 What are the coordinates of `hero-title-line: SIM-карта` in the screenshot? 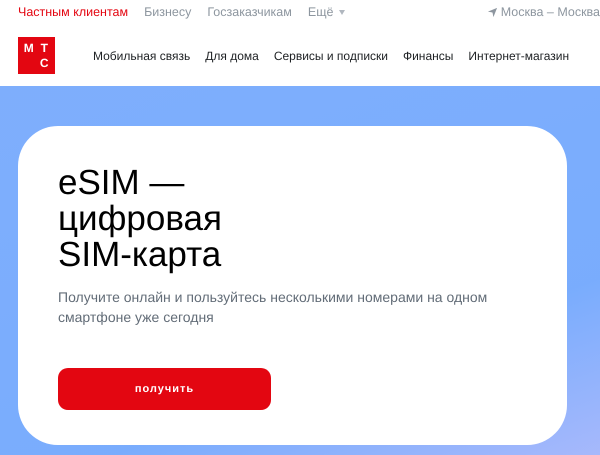 It's located at (140, 255).